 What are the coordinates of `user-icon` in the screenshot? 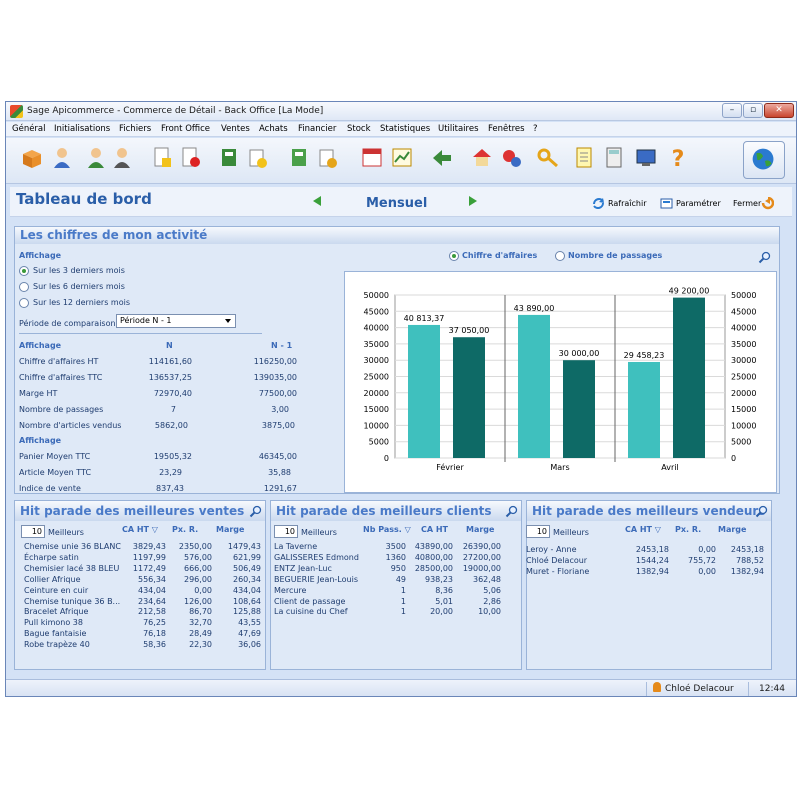 It's located at (122, 158).